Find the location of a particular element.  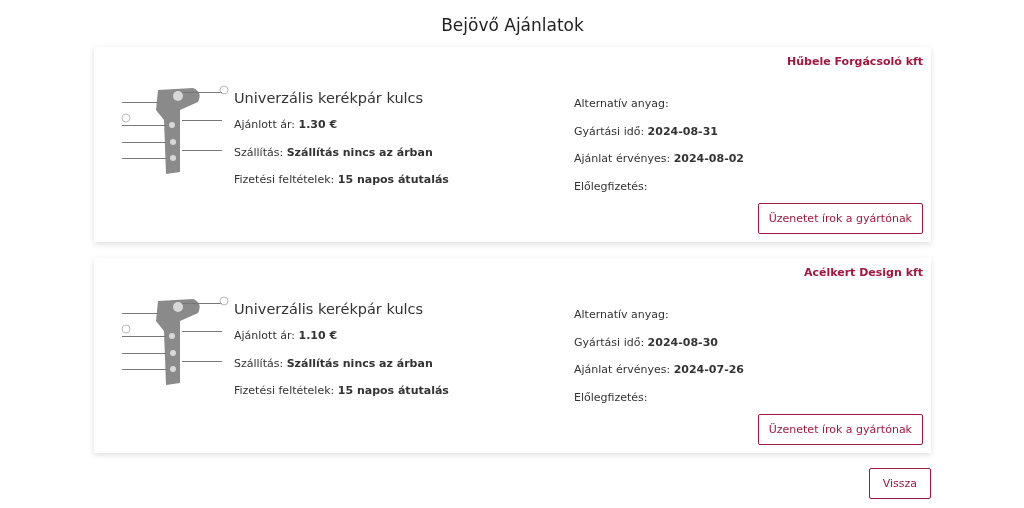

back-button: Vissza is located at coordinates (899, 483).